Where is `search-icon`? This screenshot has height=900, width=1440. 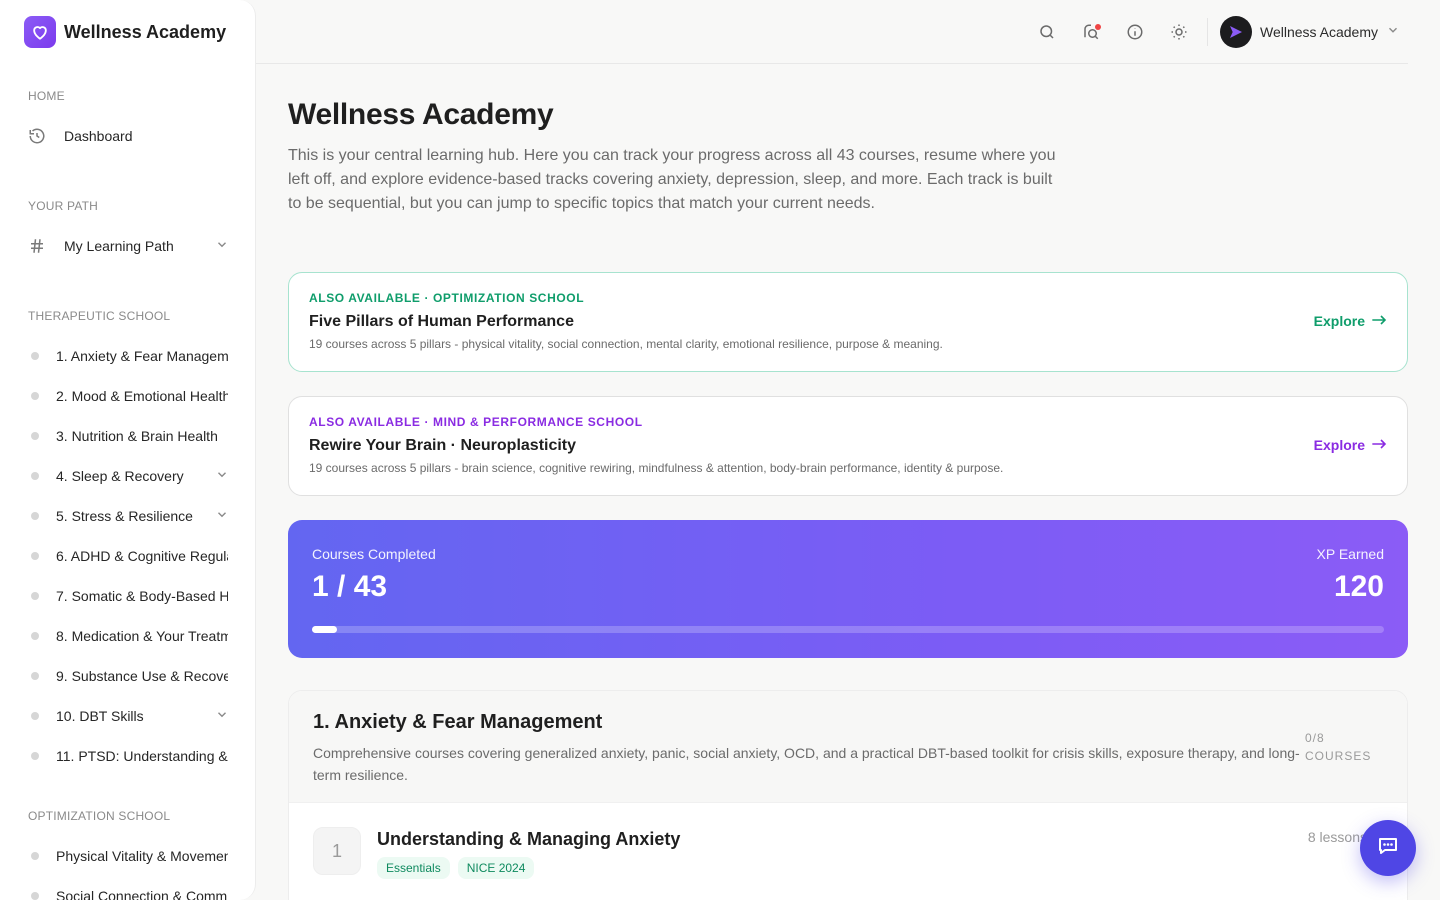 search-icon is located at coordinates (1047, 32).